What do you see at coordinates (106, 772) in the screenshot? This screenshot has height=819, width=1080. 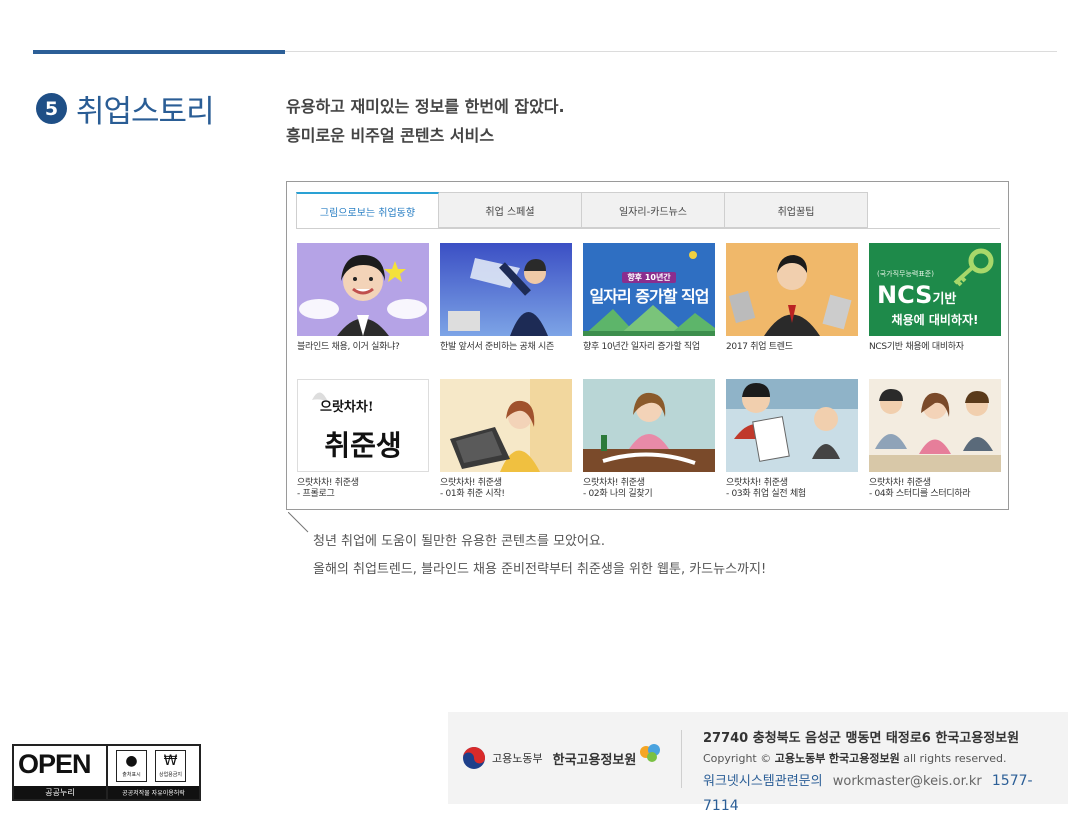 I see `open-license-logo: OPEN 공공누리 ● 출처표시 ₩ 상업용금지 공공저작물 자유이용허락` at bounding box center [106, 772].